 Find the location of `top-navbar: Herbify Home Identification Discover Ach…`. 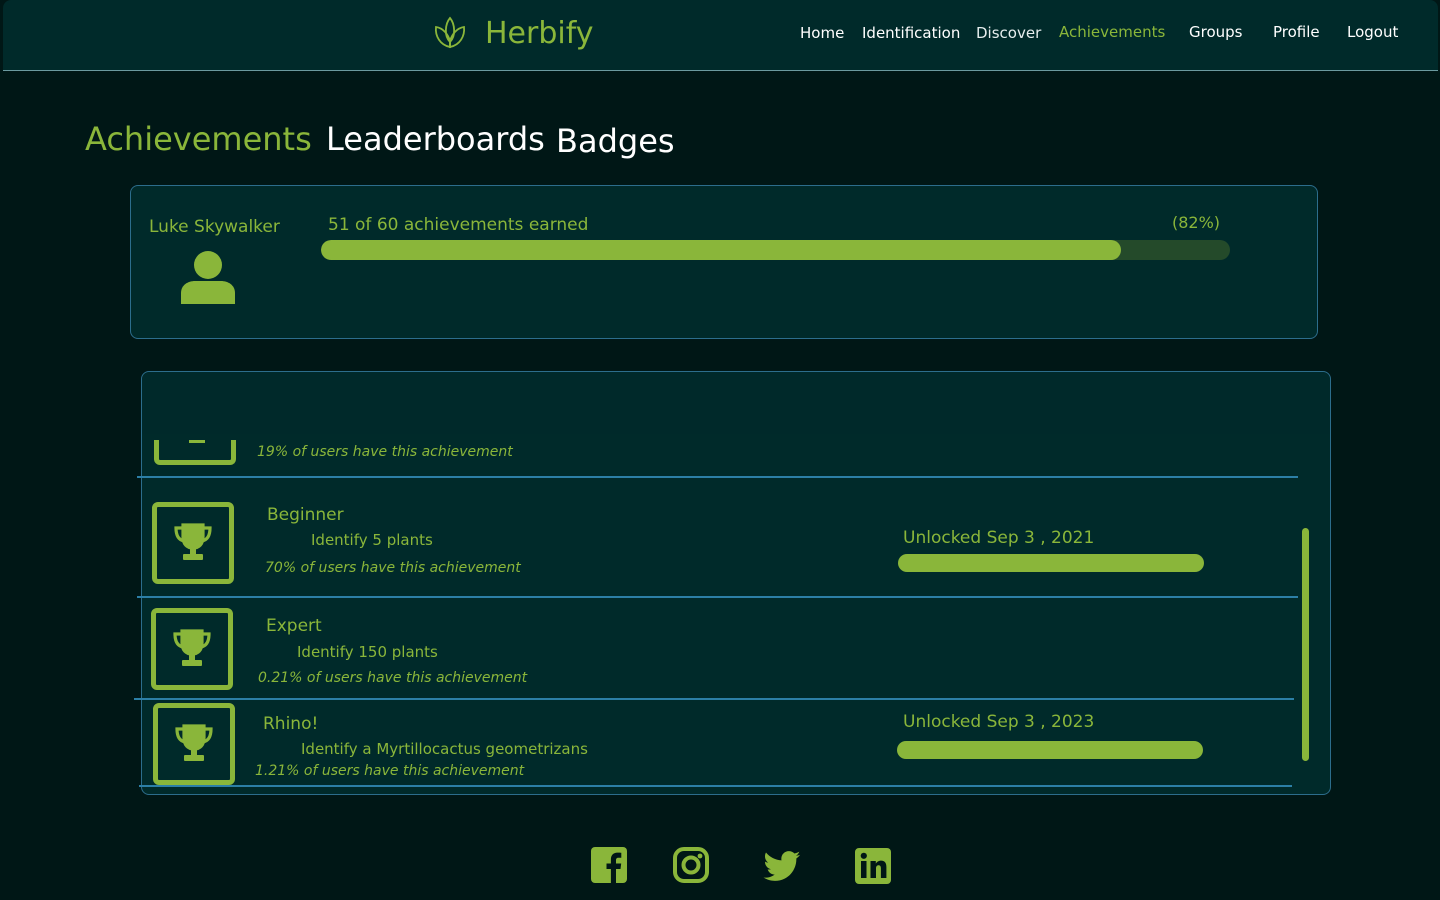

top-navbar: Herbify Home Identification Discover Ach… is located at coordinates (720, 35).